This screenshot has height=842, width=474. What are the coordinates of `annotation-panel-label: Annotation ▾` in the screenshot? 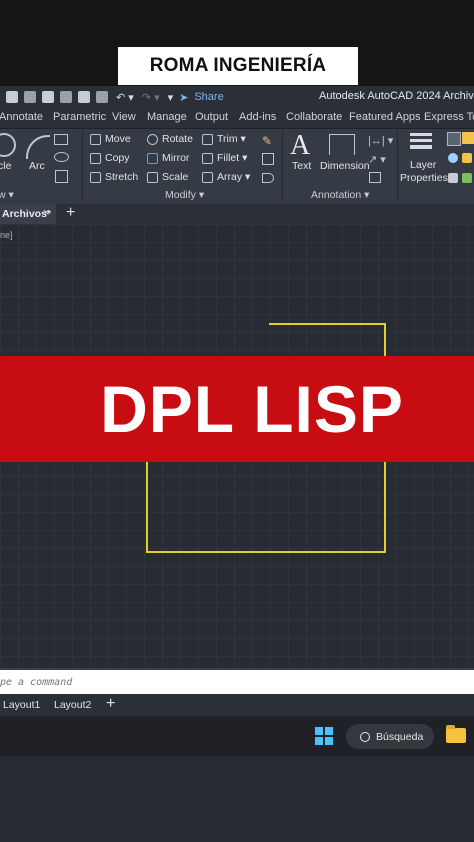 It's located at (340, 195).